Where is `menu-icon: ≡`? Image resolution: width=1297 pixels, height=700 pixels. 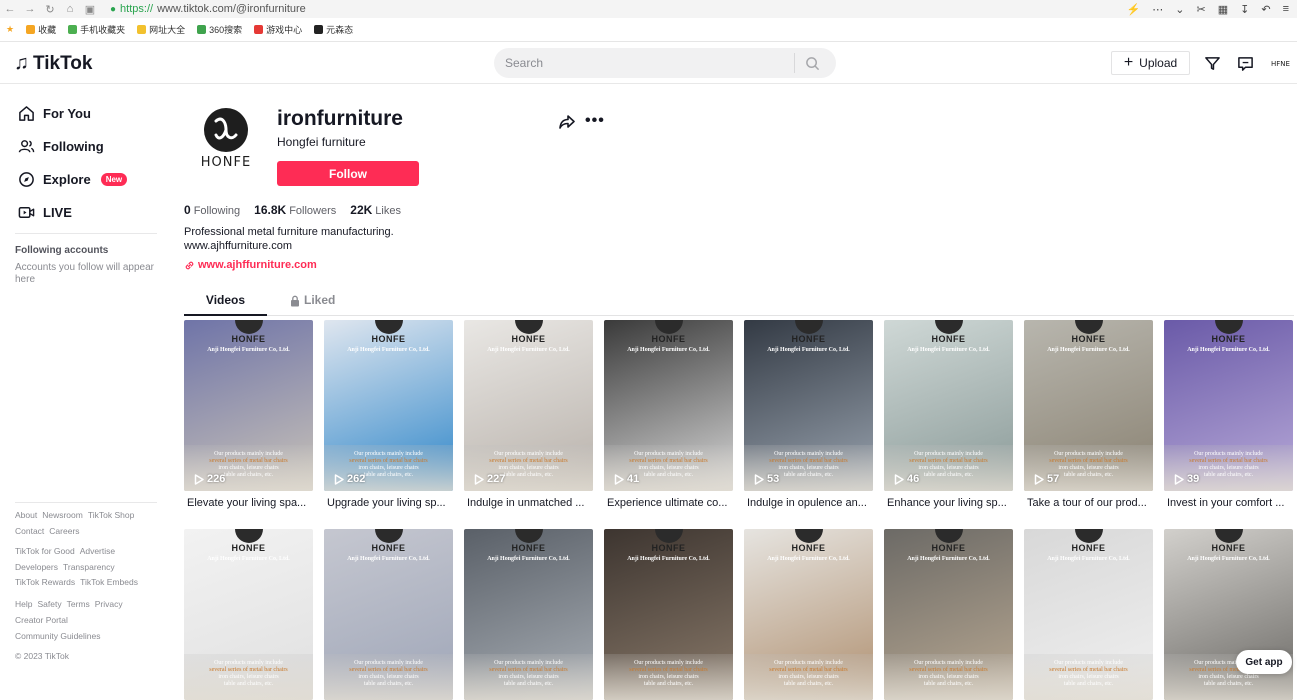
menu-icon: ≡ is located at coordinates (1286, 9).